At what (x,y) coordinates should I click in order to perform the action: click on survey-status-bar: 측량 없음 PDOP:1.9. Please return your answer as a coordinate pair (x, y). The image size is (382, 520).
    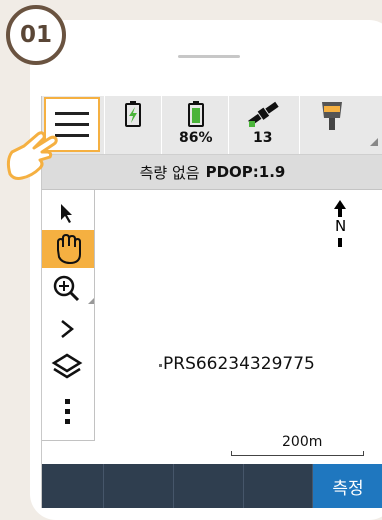
    Looking at the image, I should click on (212, 172).